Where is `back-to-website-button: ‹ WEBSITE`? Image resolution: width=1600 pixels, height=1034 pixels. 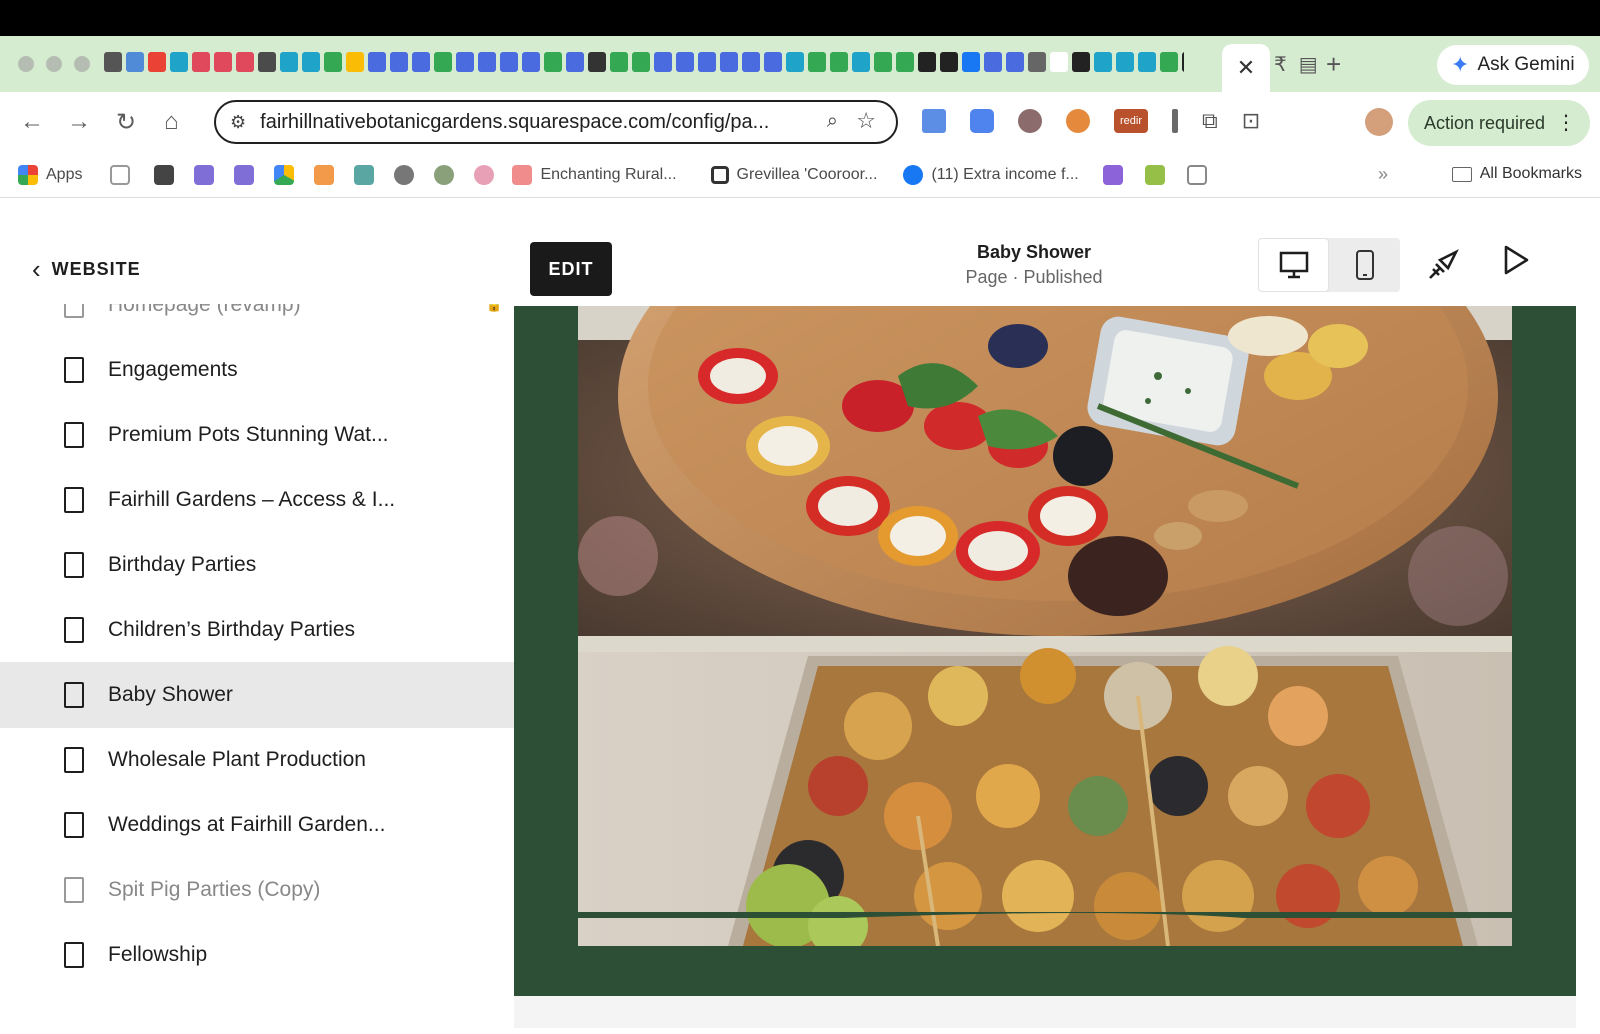 back-to-website-button: ‹ WEBSITE is located at coordinates (86, 269).